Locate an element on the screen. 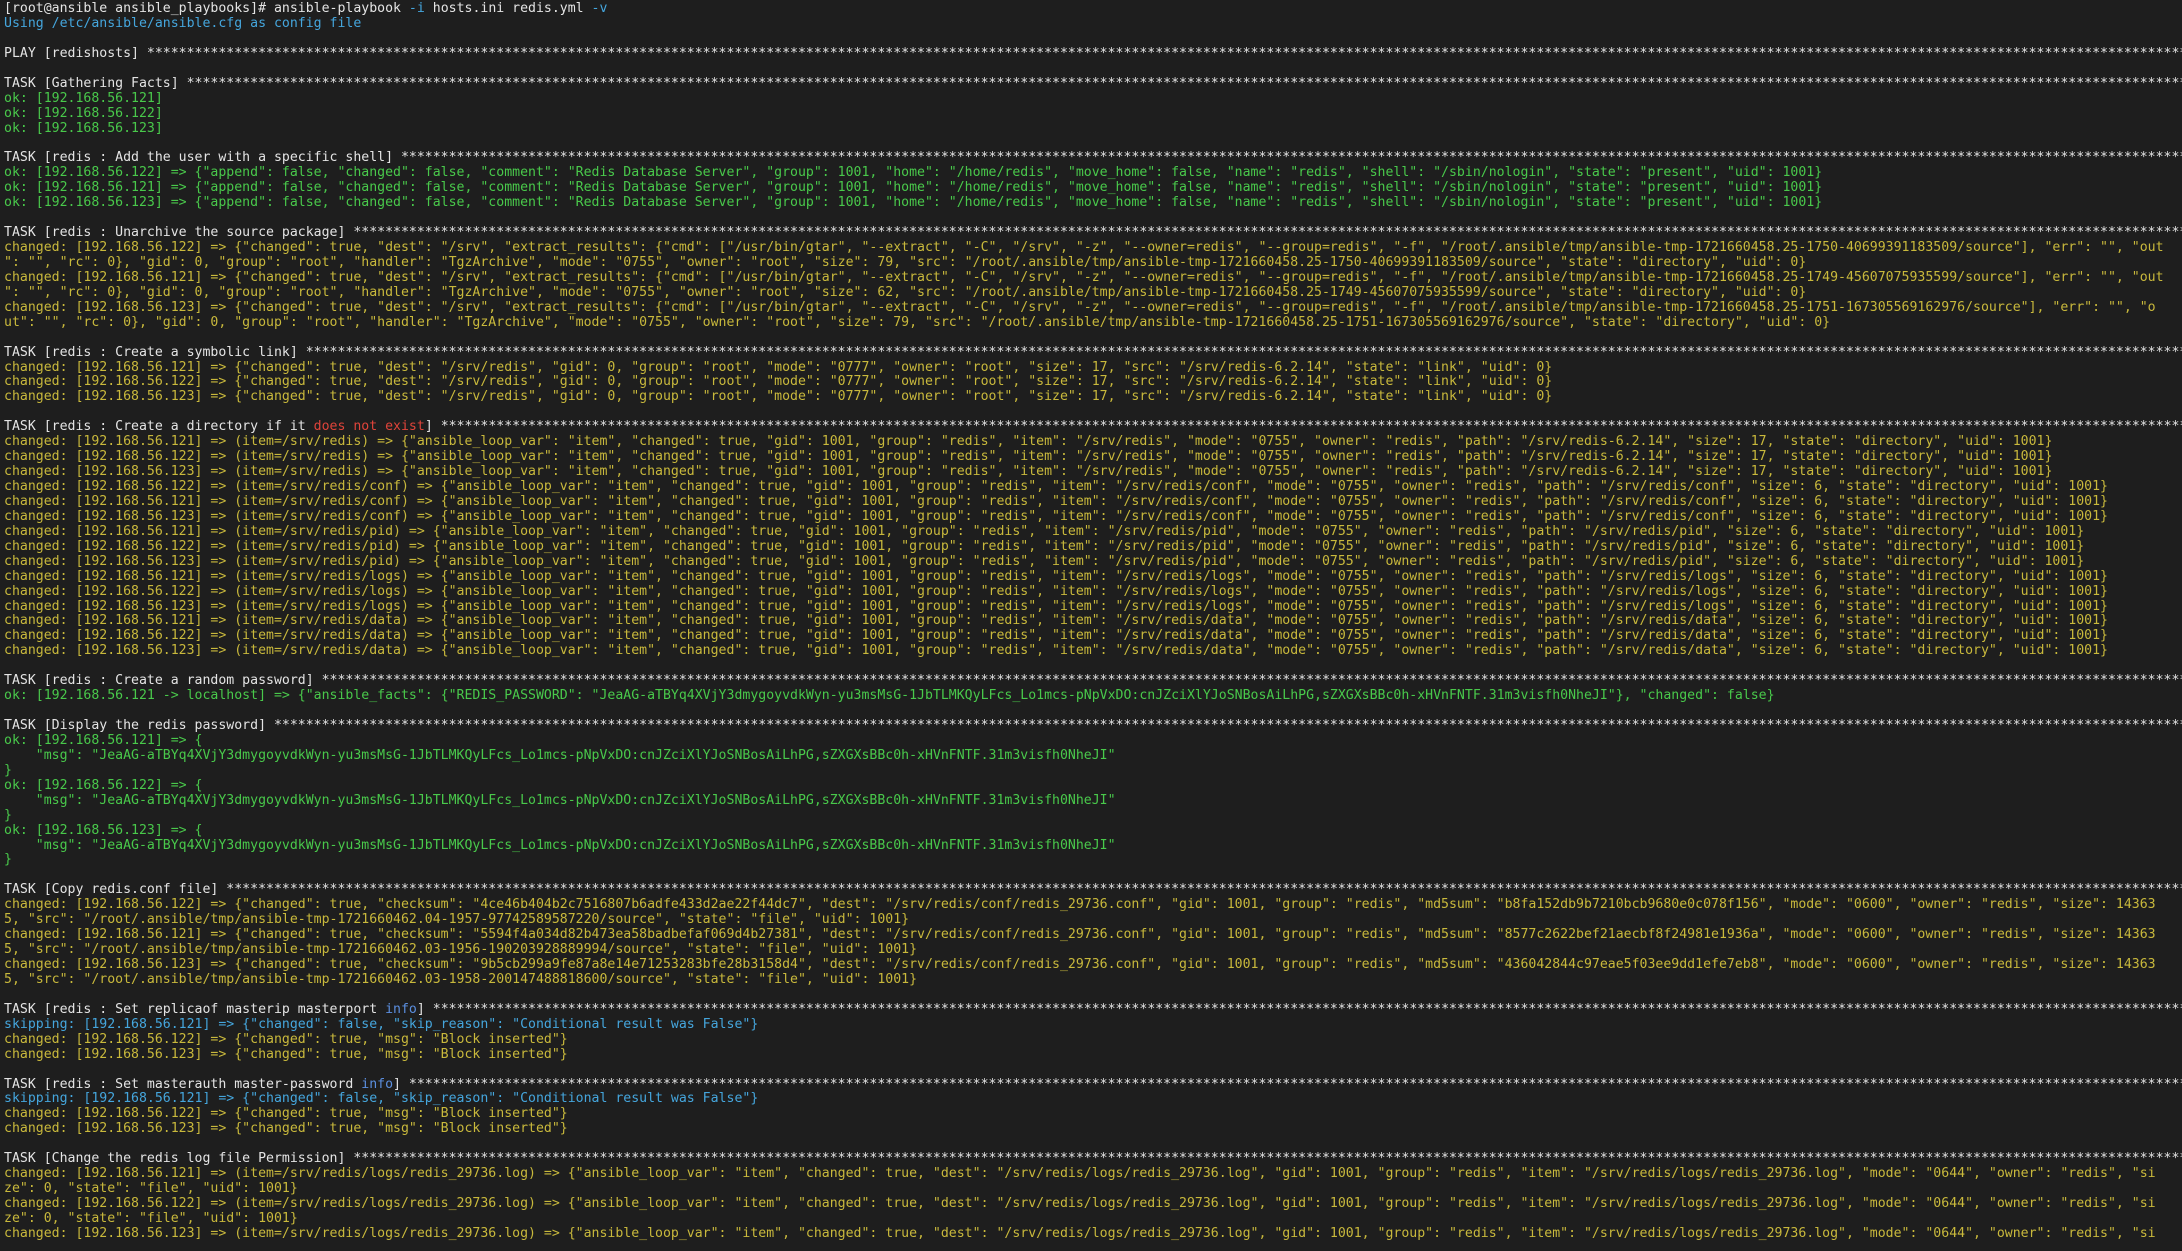  terminal-text-segment: ok: [192.168.56.122] is located at coordinates (83, 113).